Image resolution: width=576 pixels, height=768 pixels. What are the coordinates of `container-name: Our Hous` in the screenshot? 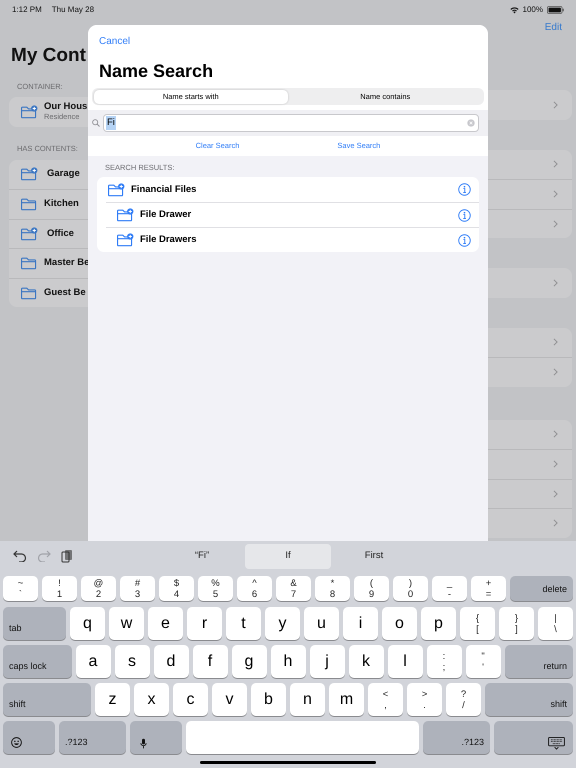 It's located at (66, 107).